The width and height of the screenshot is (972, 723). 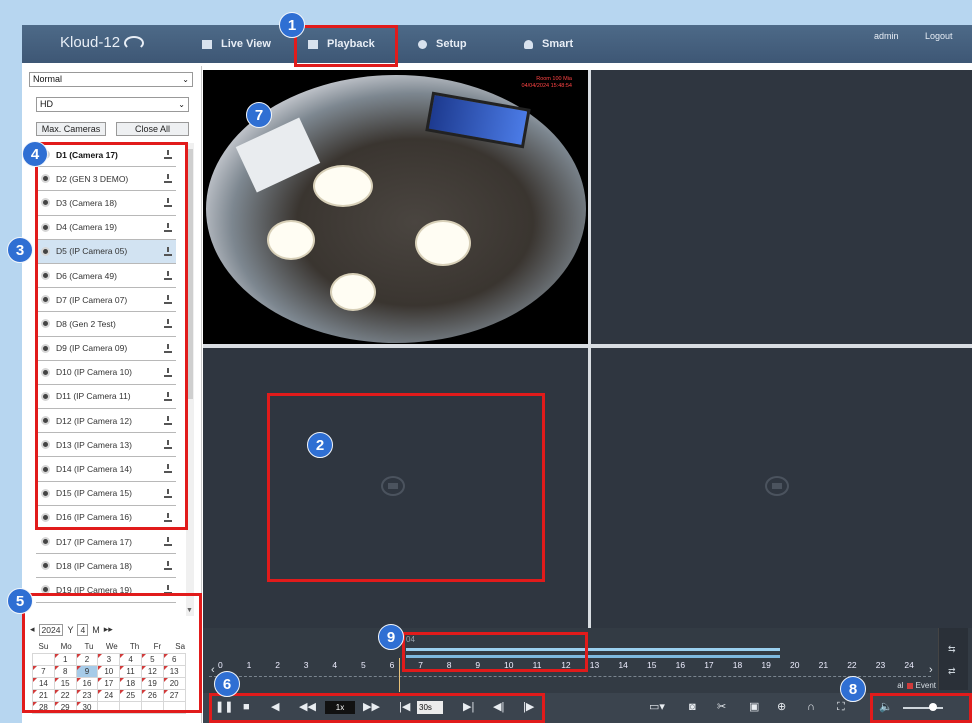 I want to click on prev-frame-icon: ◀|, so click(x=498, y=707).